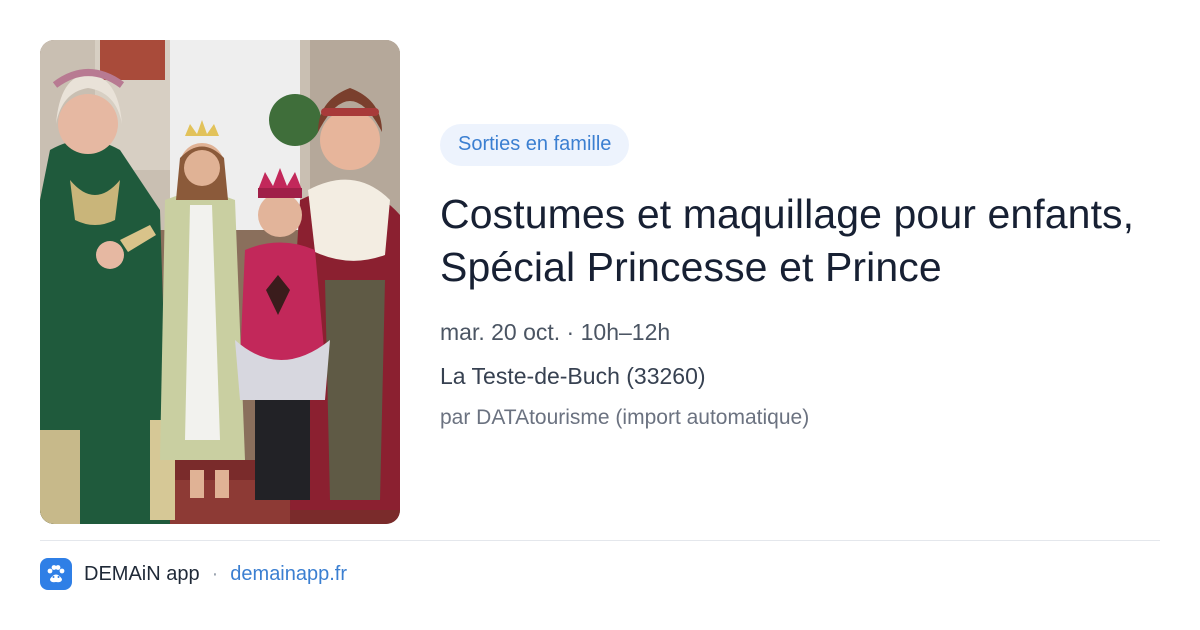 The image size is (1200, 630). Describe the element at coordinates (625, 417) in the screenshot. I see `event-source: par DATAtourisme (import automatique)` at that location.